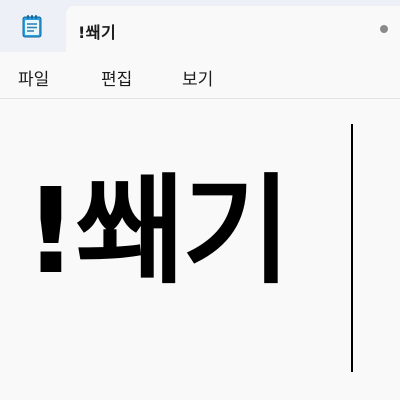  I want to click on menu-view: 보기, so click(197, 77).